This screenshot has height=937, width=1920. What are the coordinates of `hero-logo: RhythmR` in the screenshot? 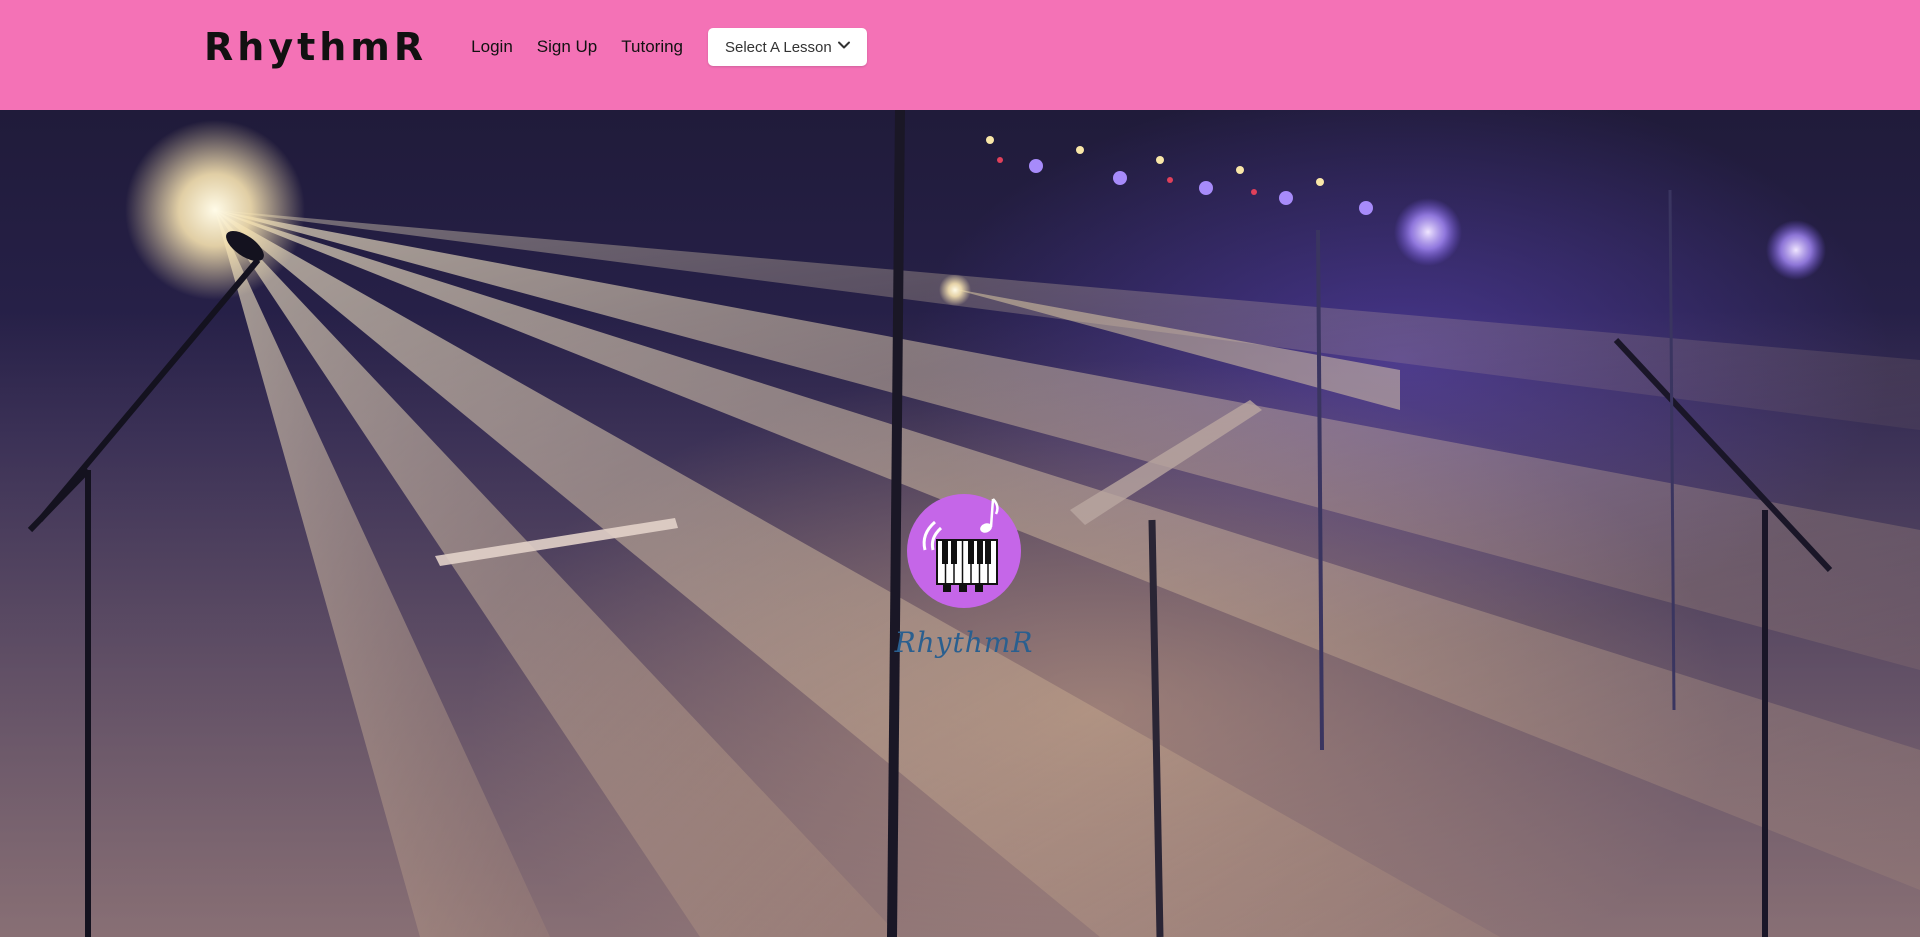 It's located at (964, 576).